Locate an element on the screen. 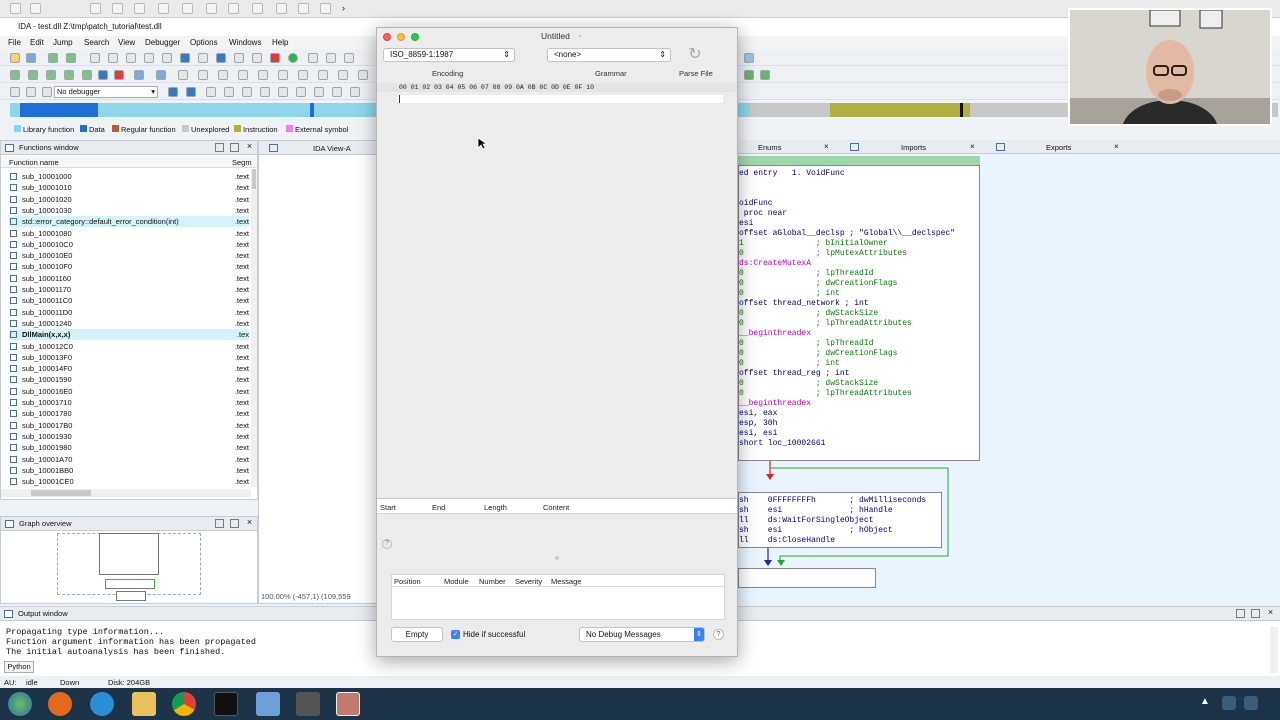 Image resolution: width=1280 pixels, height=720 pixels. empty-button: Empty is located at coordinates (417, 634).